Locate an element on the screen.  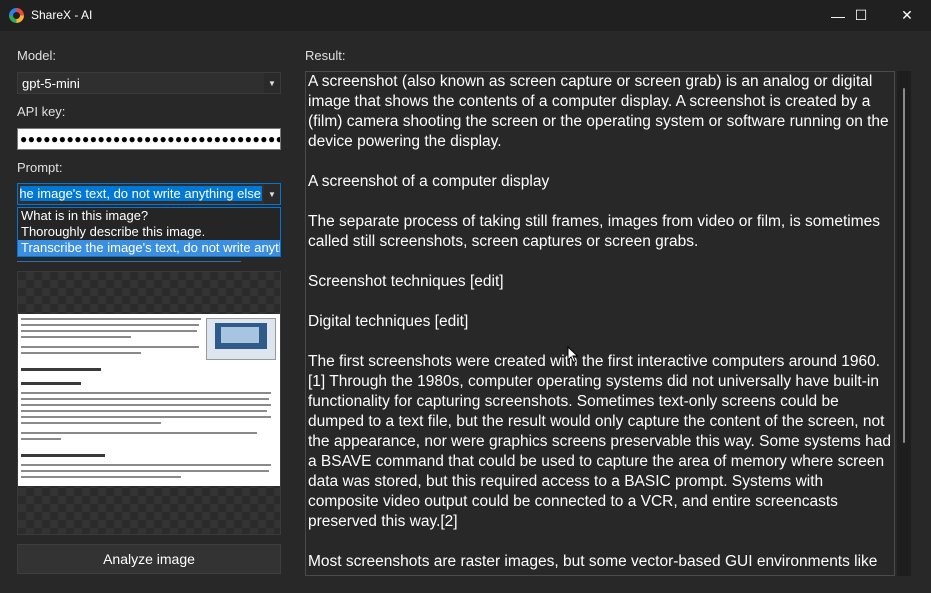
result-paragraph: Screenshot techniques [edit] is located at coordinates (406, 281).